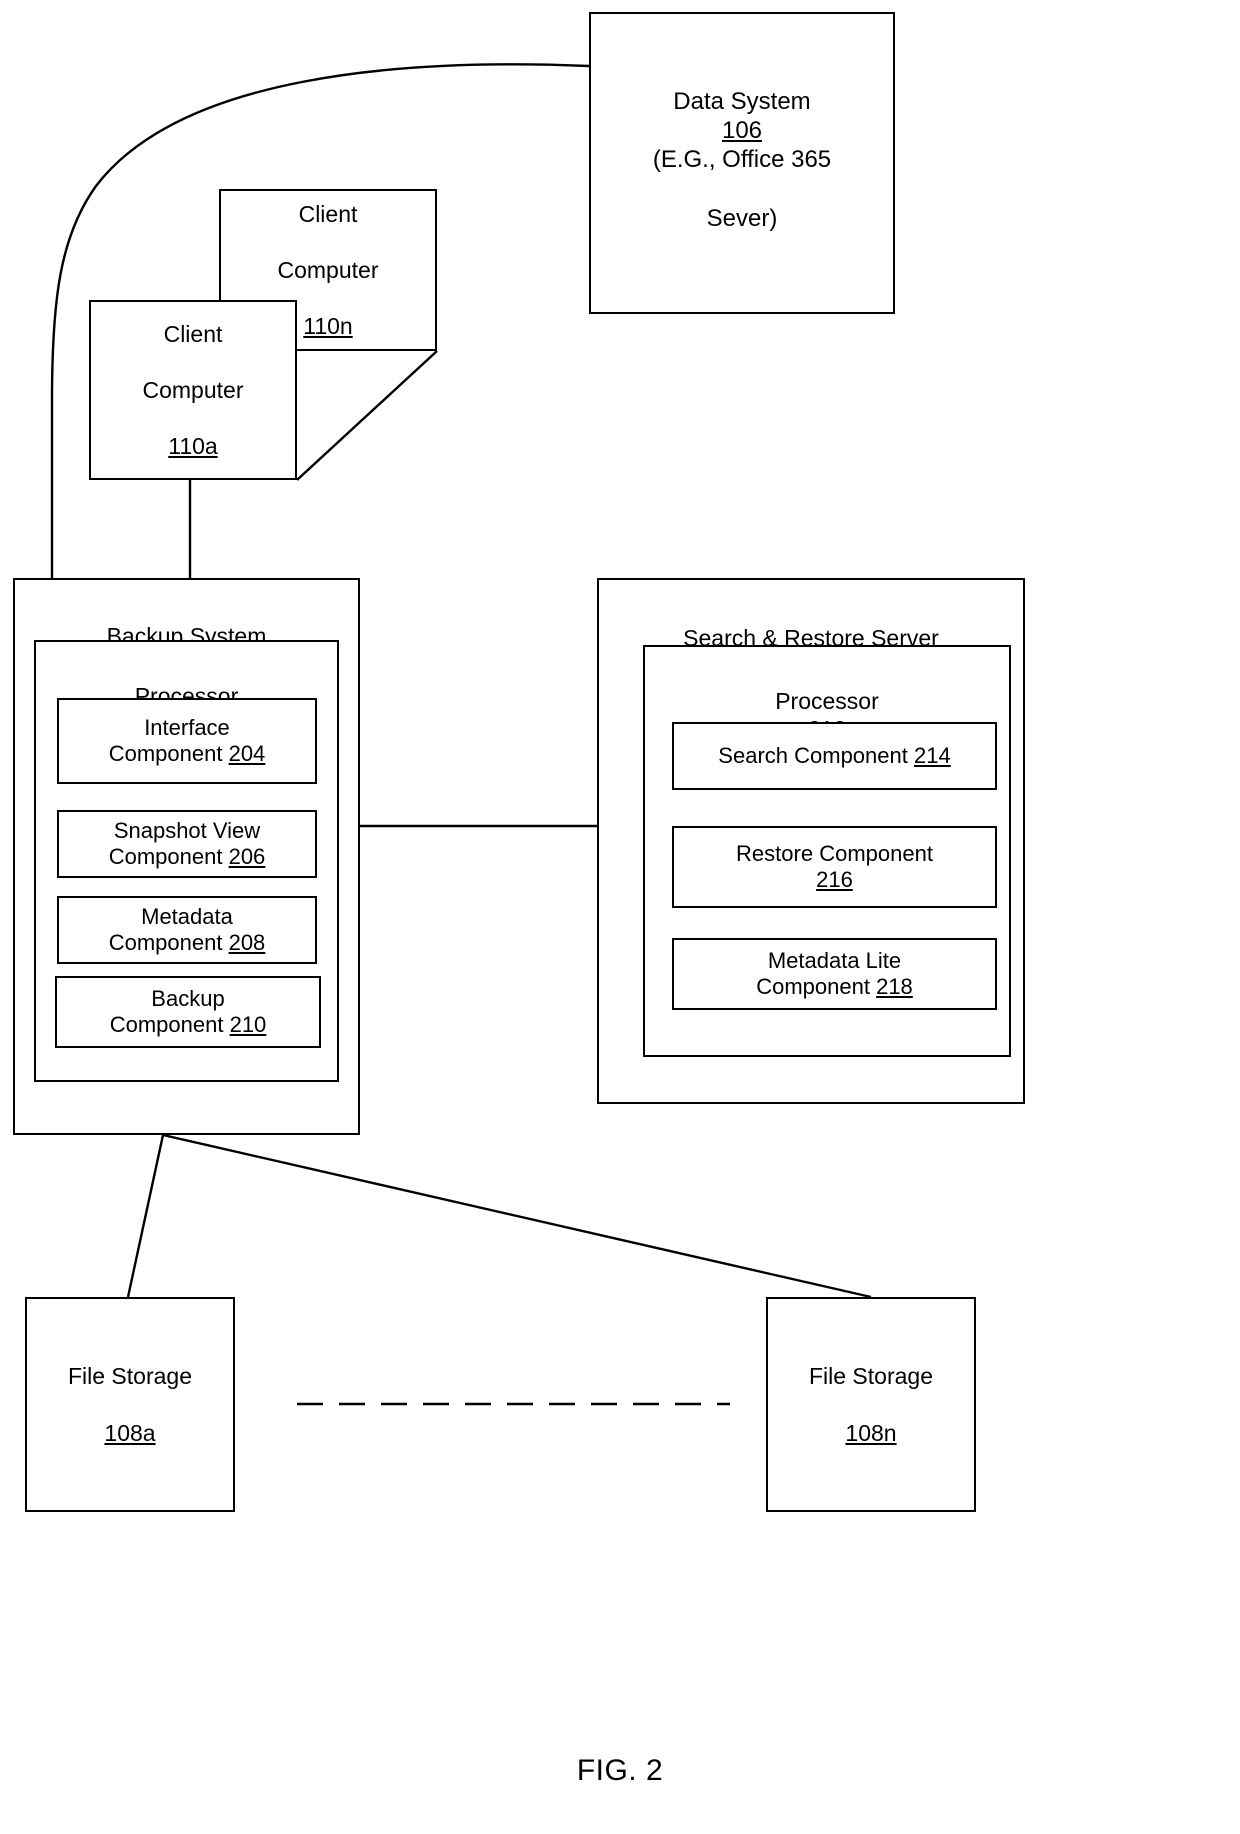 The image size is (1240, 1834). I want to click on node-backup-component: Backup Component 210, so click(188, 1012).